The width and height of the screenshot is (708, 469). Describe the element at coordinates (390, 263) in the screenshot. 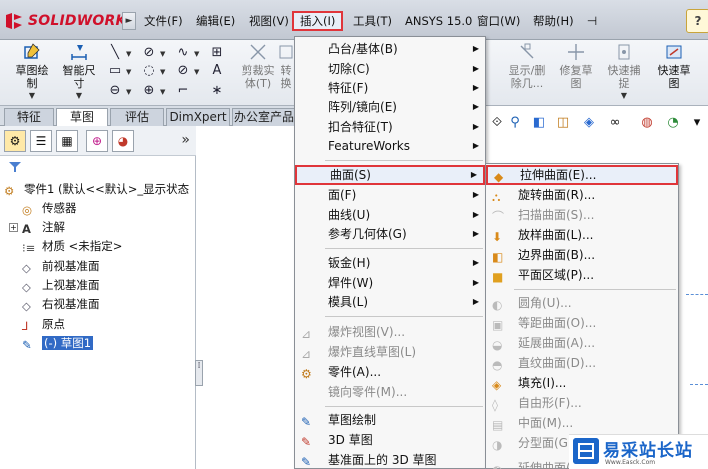

I see `menu-item-sheet-metal: 钣金(H) ▶` at that location.